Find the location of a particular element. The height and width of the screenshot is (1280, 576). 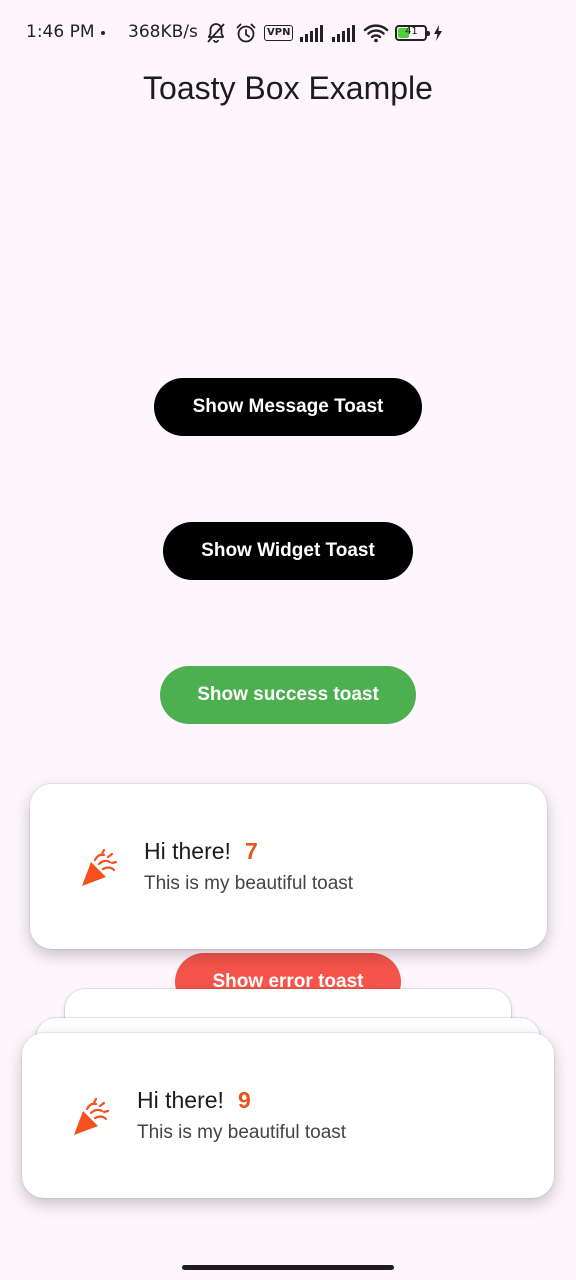

toast-count: 7 is located at coordinates (251, 851).